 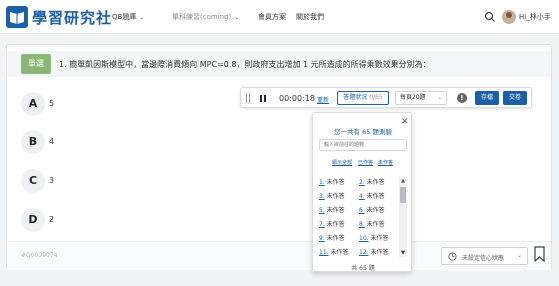 I want to click on filter-show-all: 顯示全部, so click(x=342, y=162).